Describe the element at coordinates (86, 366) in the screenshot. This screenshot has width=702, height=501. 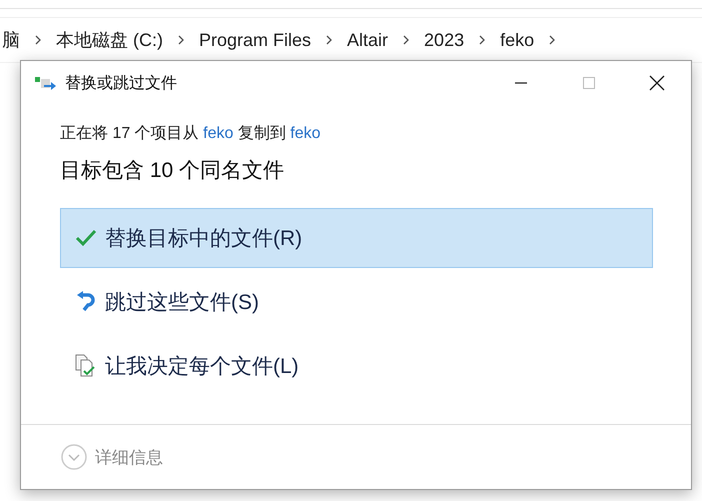
I see `files-check-icon` at that location.